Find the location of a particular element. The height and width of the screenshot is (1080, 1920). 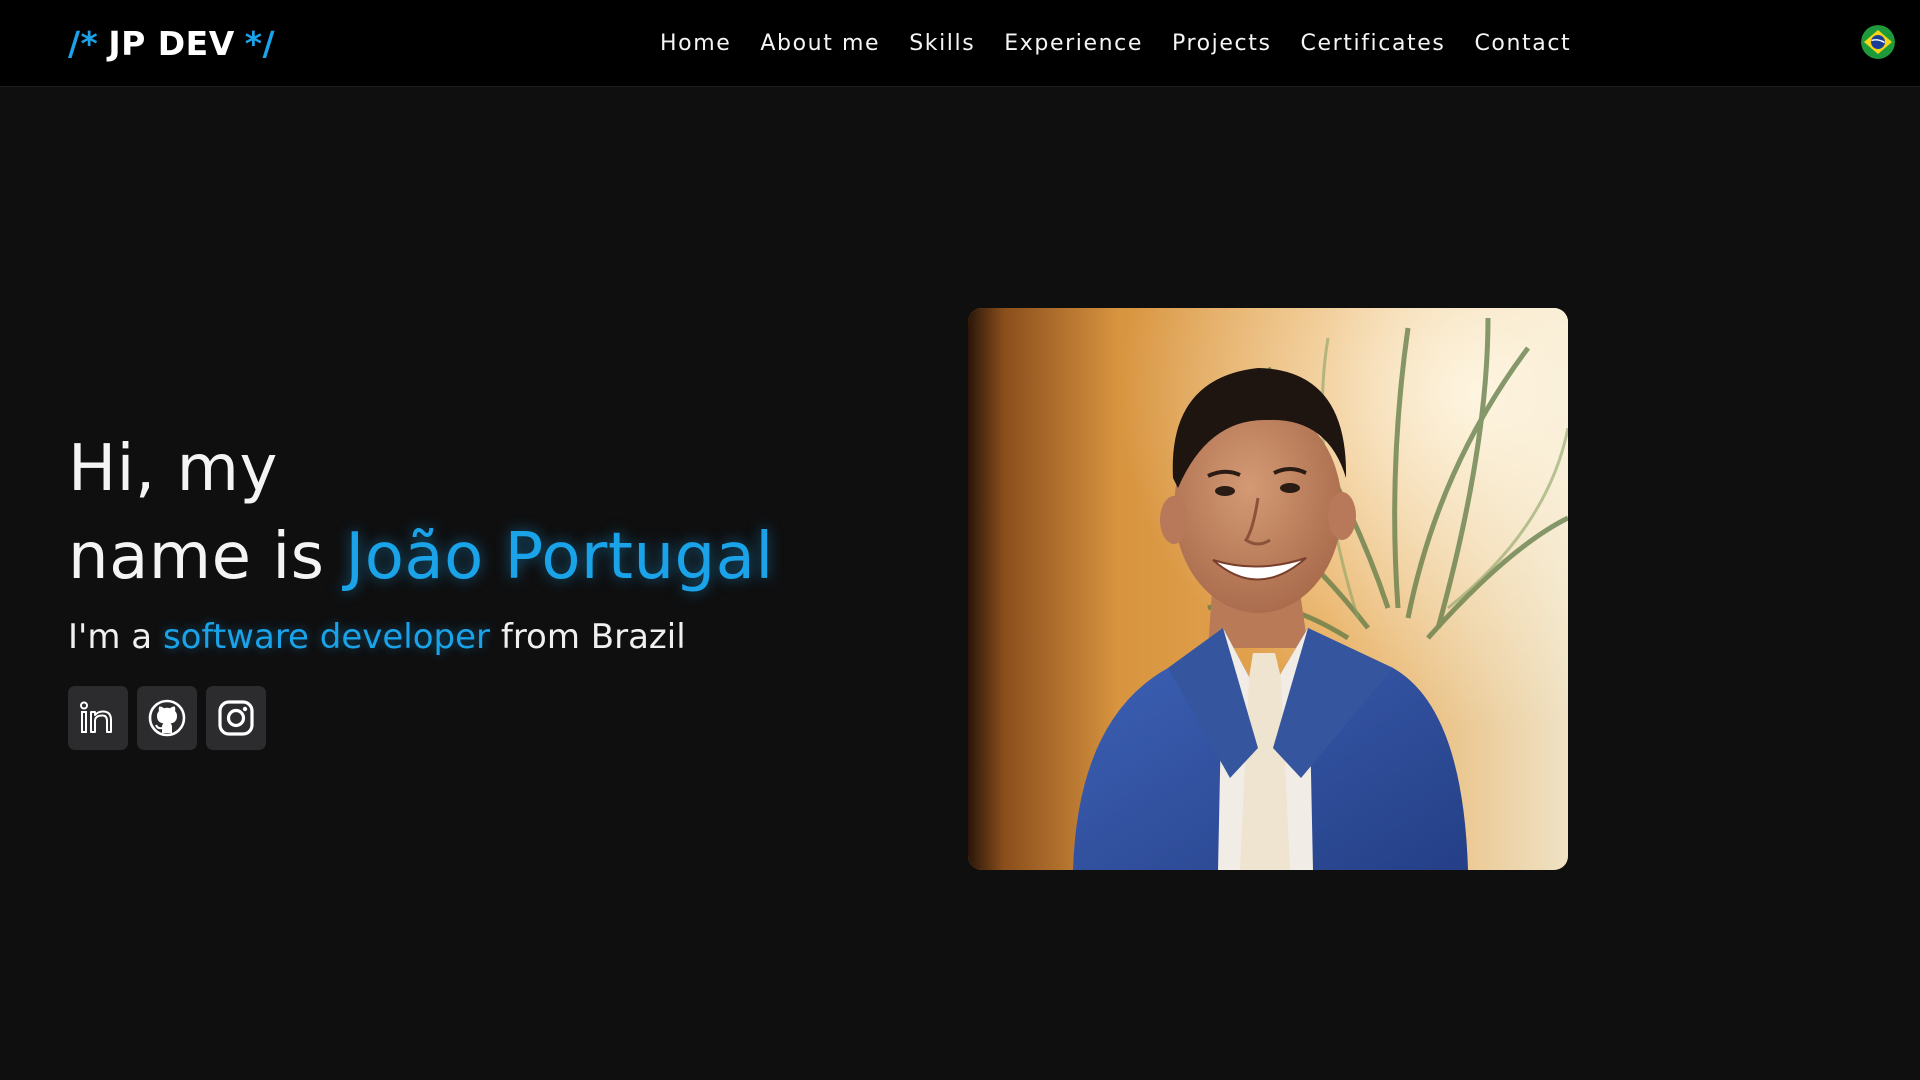

nav-item-experience: Experience is located at coordinates (1073, 43).